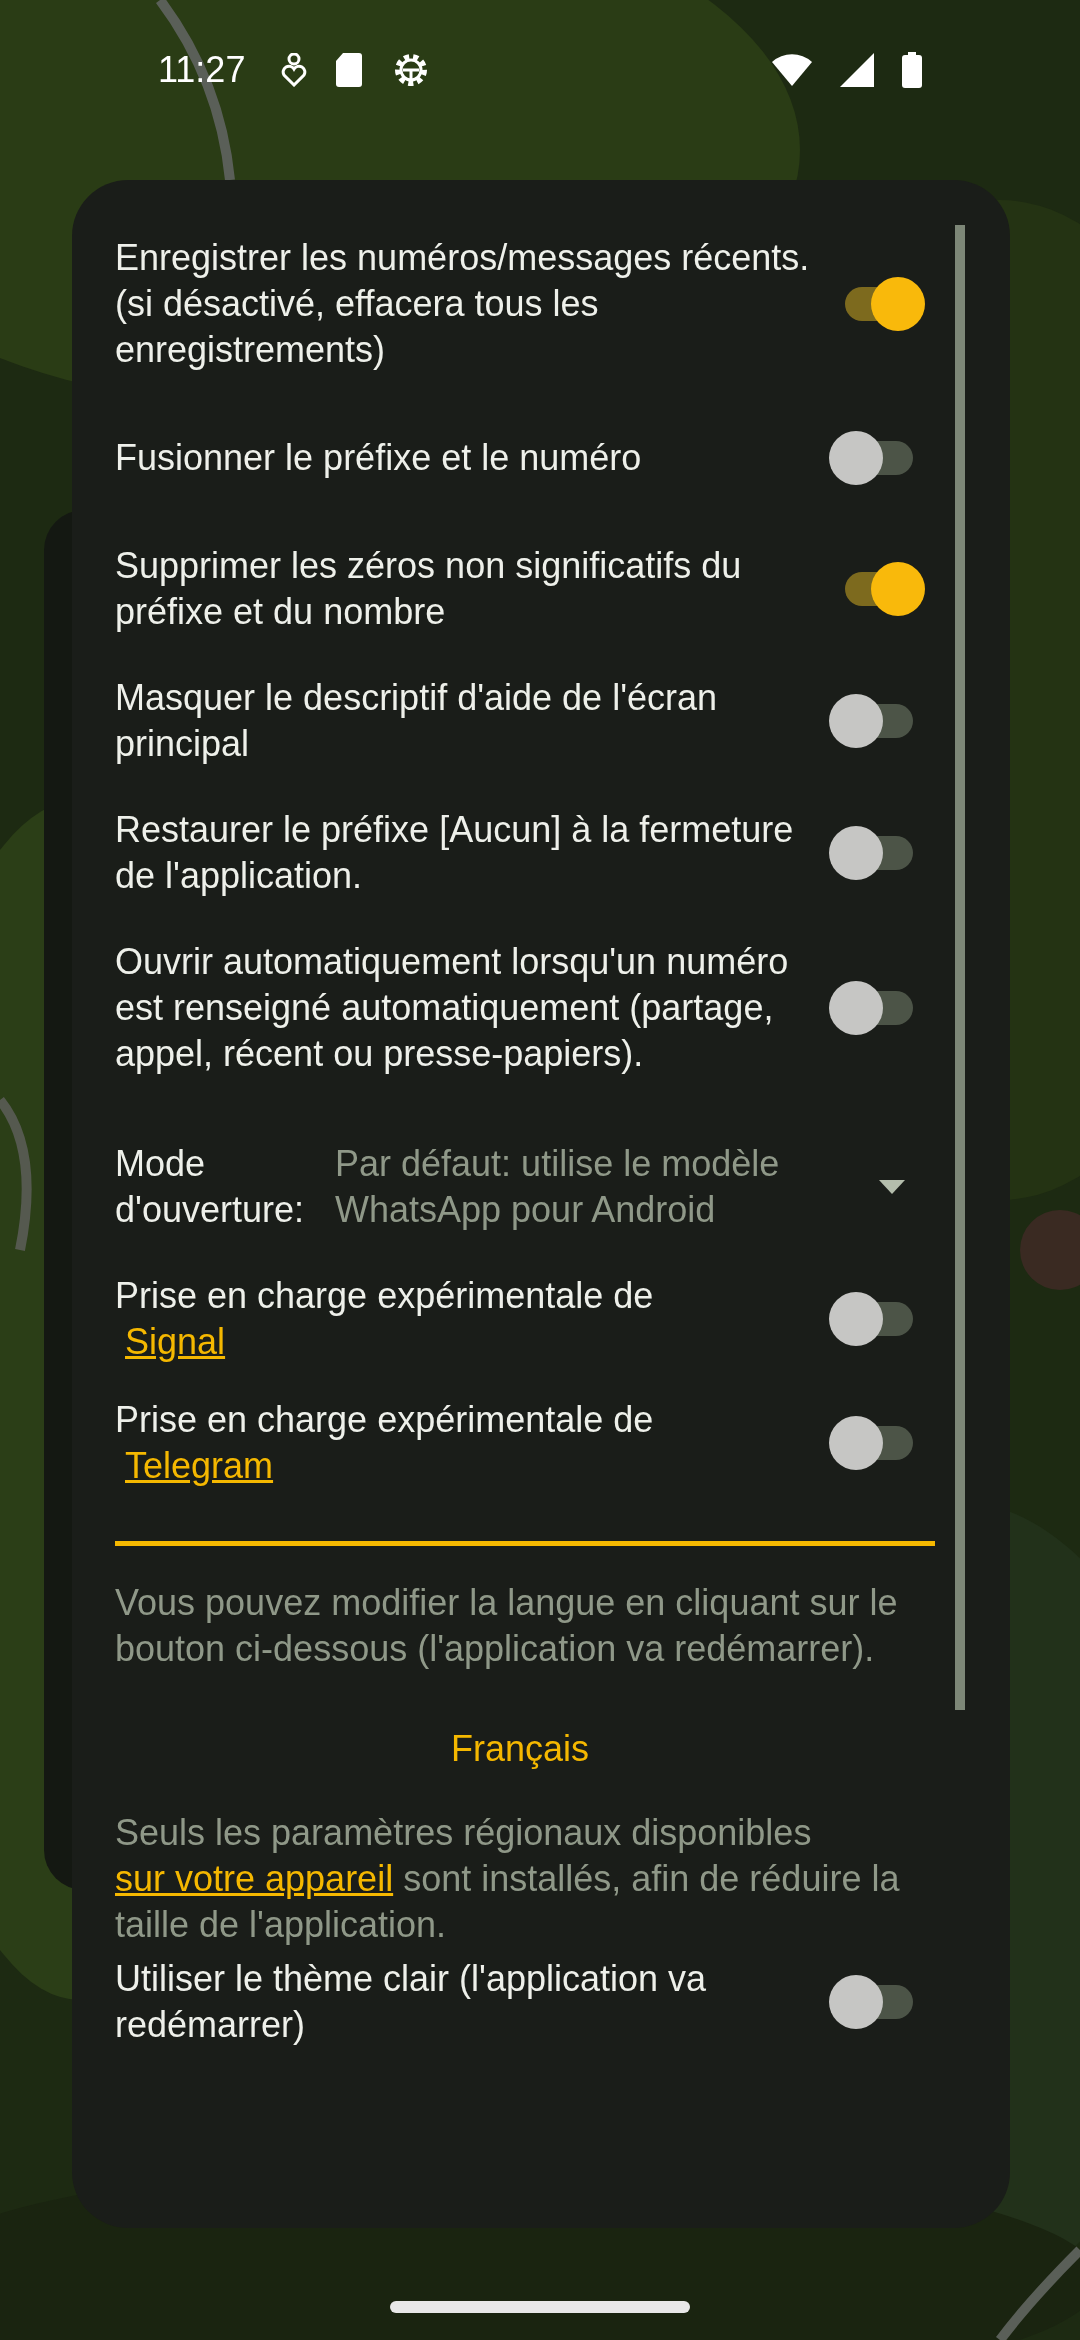 This screenshot has height=2340, width=1080. Describe the element at coordinates (463, 304) in the screenshot. I see `setting-label: Enregistrer les numéros/messages récents. (si désactivé, effacera tous les enregistrements)` at that location.